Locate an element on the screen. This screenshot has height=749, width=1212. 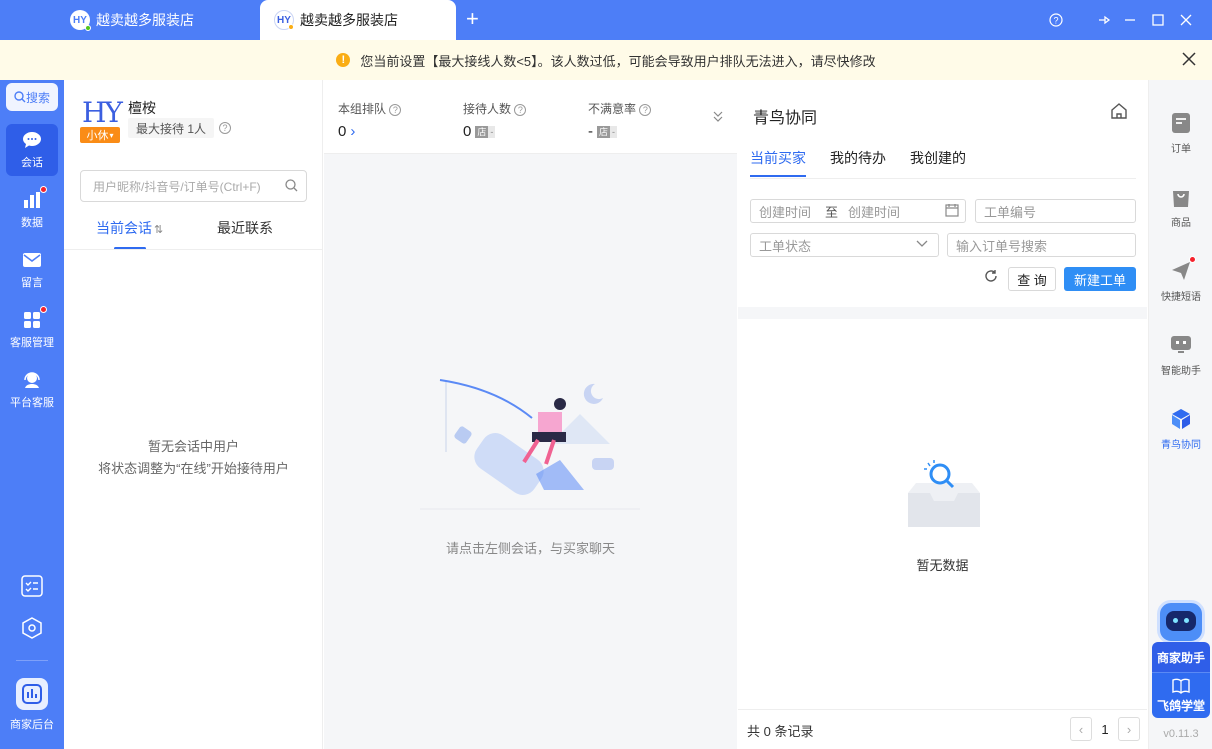
tab-recent-contacts: 最近联系 is located at coordinates (245, 228).